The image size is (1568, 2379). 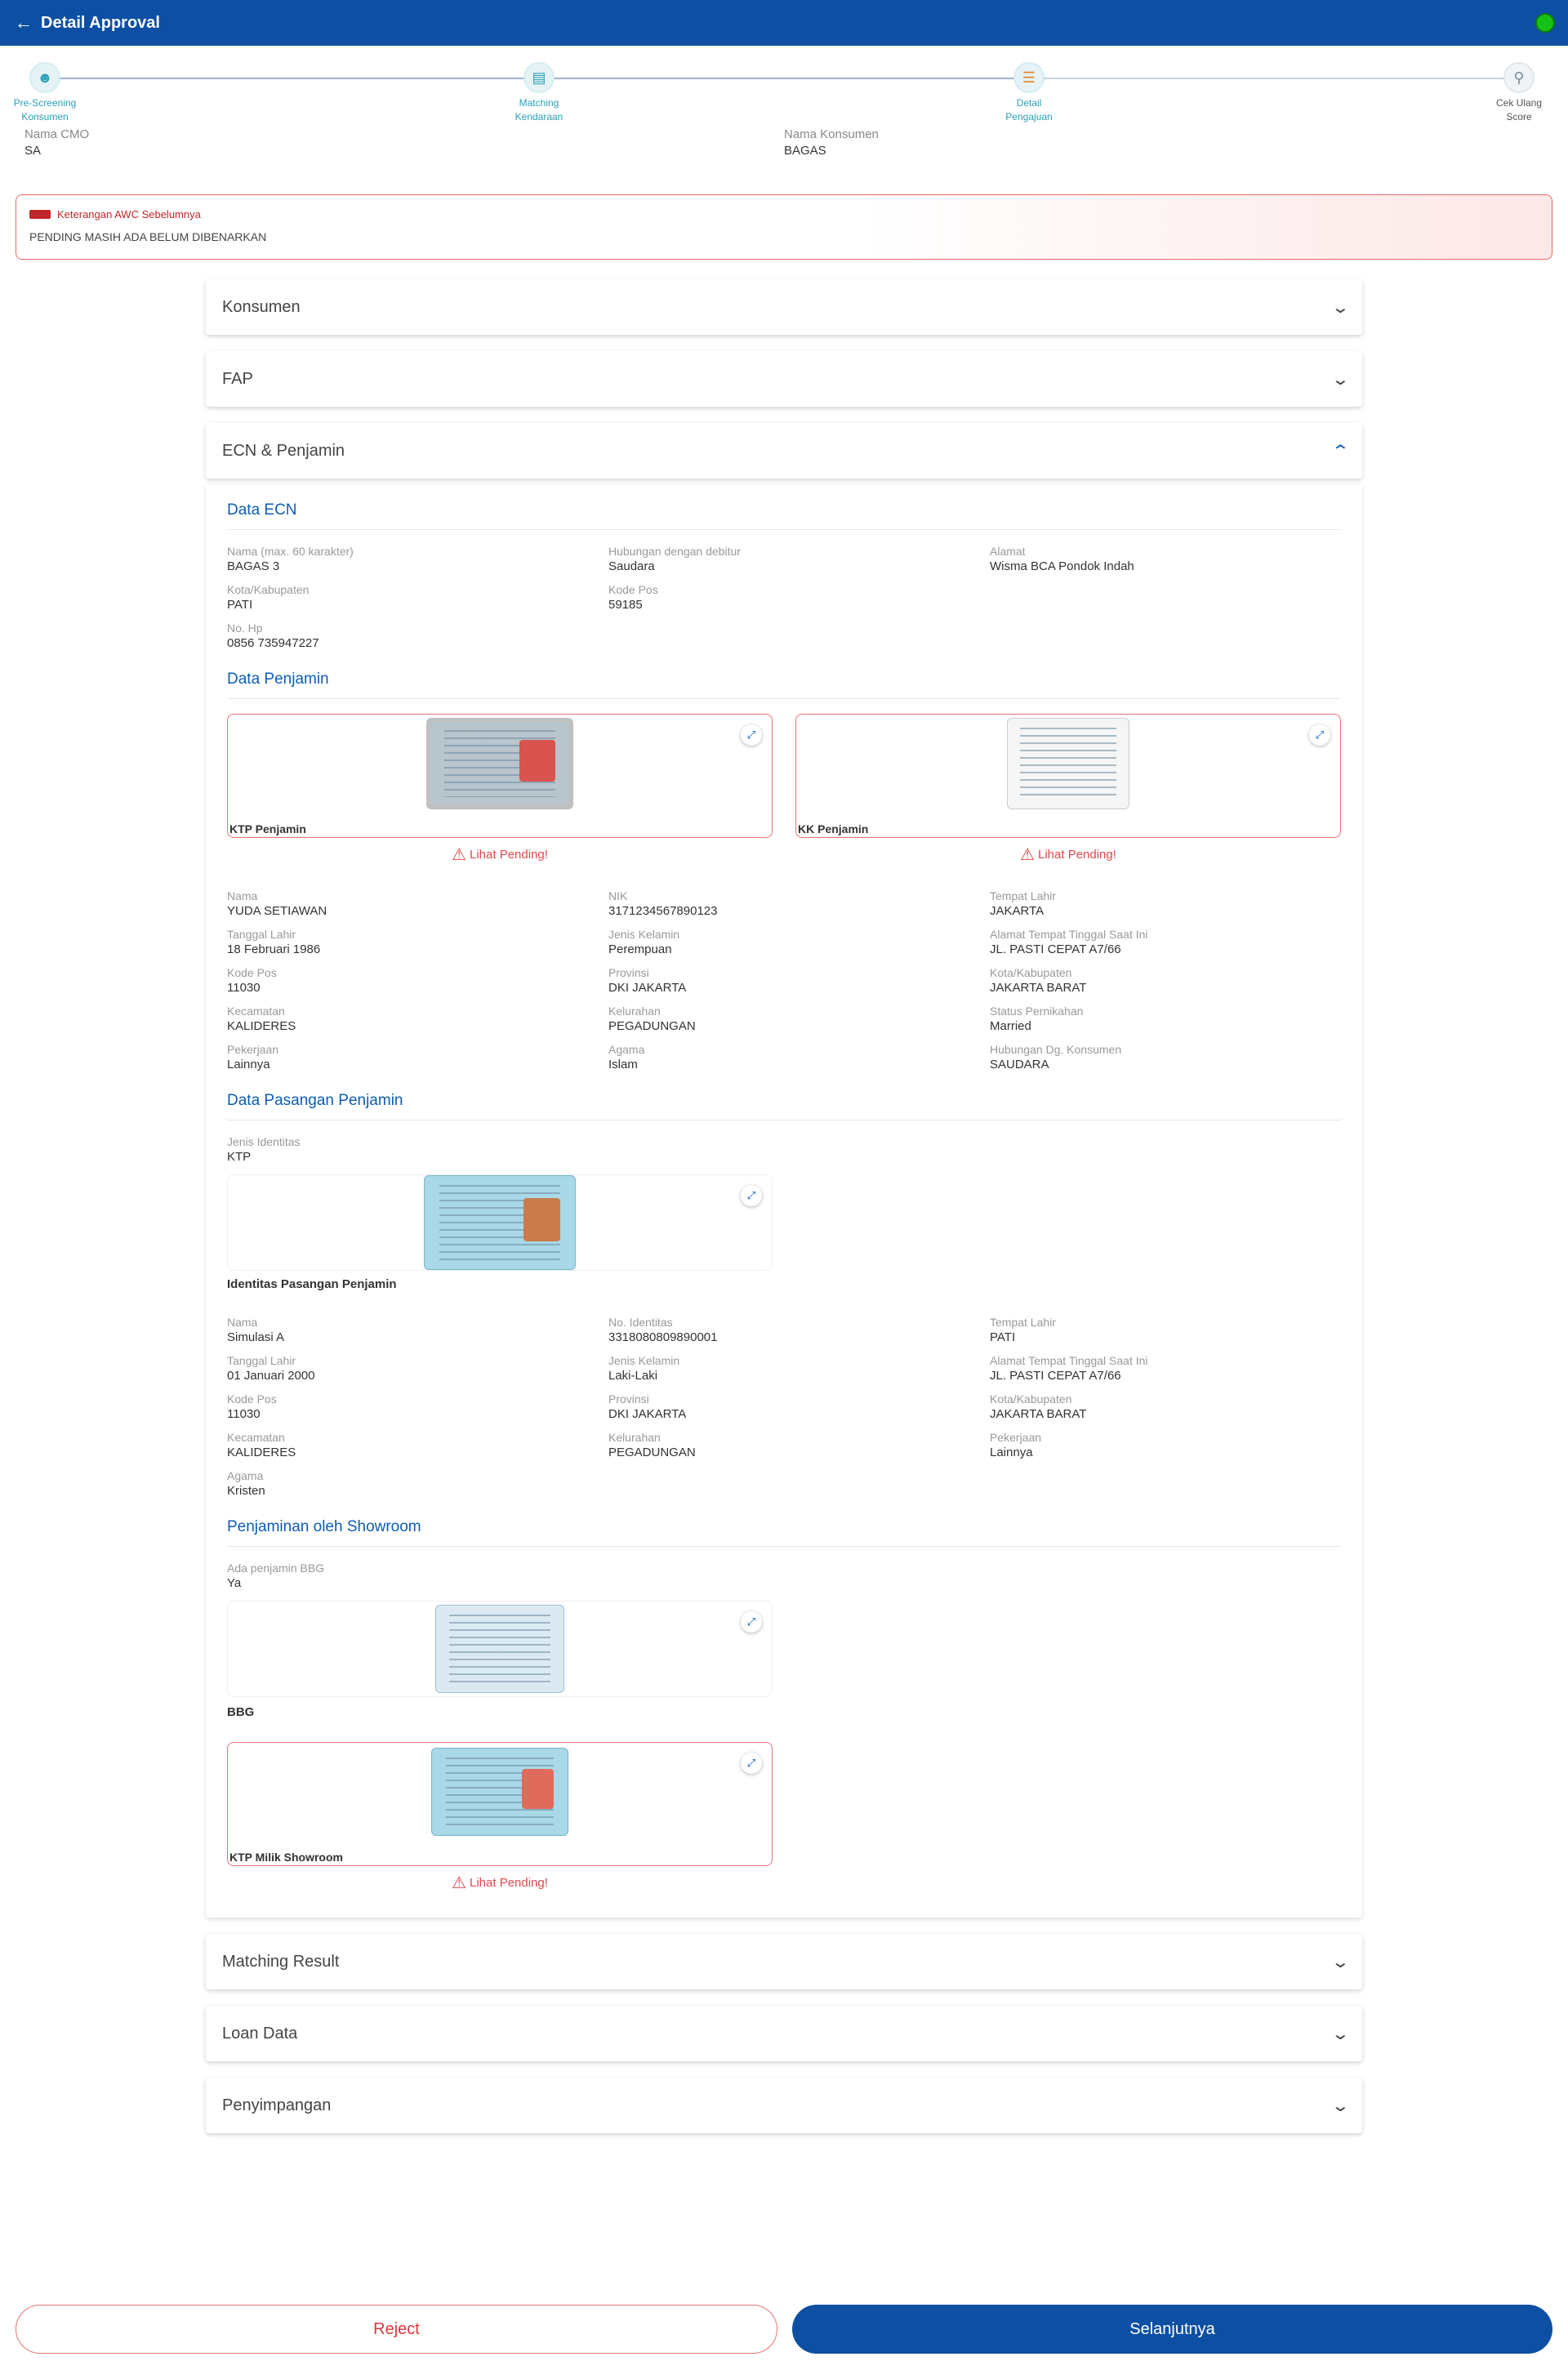 What do you see at coordinates (1062, 566) in the screenshot?
I see `field-value: Wisma BCA Pondok Indah` at bounding box center [1062, 566].